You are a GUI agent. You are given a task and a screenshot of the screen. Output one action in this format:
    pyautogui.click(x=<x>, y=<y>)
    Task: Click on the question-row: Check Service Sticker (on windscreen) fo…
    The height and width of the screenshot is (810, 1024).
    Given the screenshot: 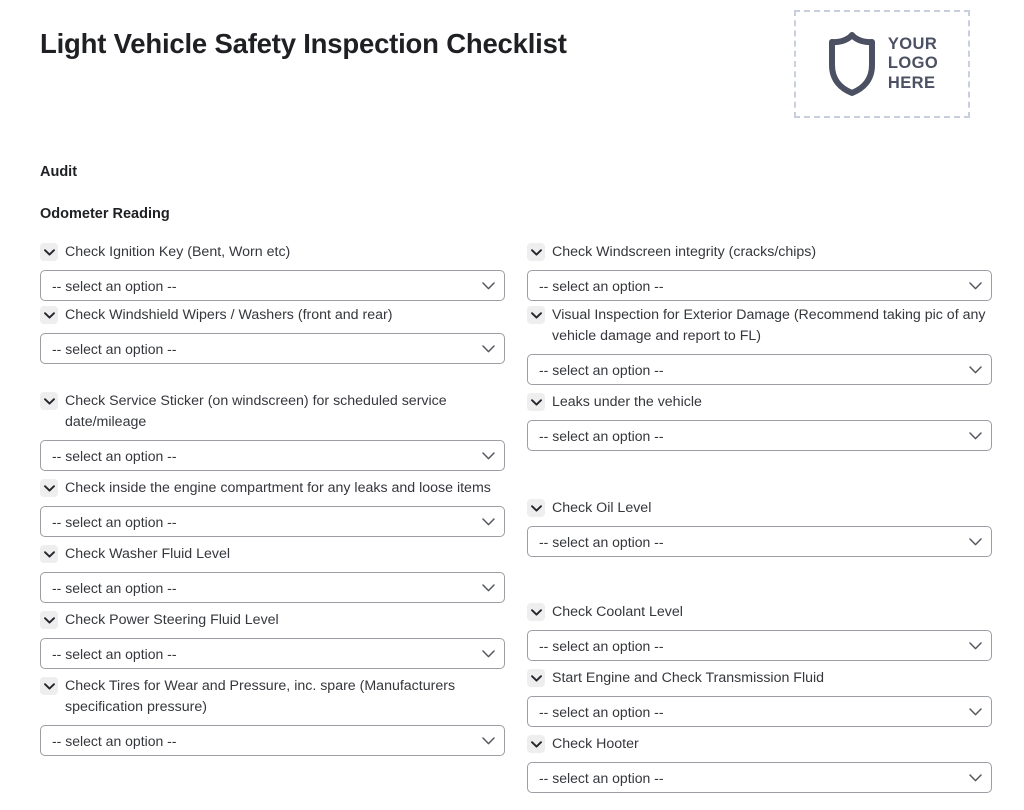 What is the action you would take?
    pyautogui.click(x=272, y=410)
    